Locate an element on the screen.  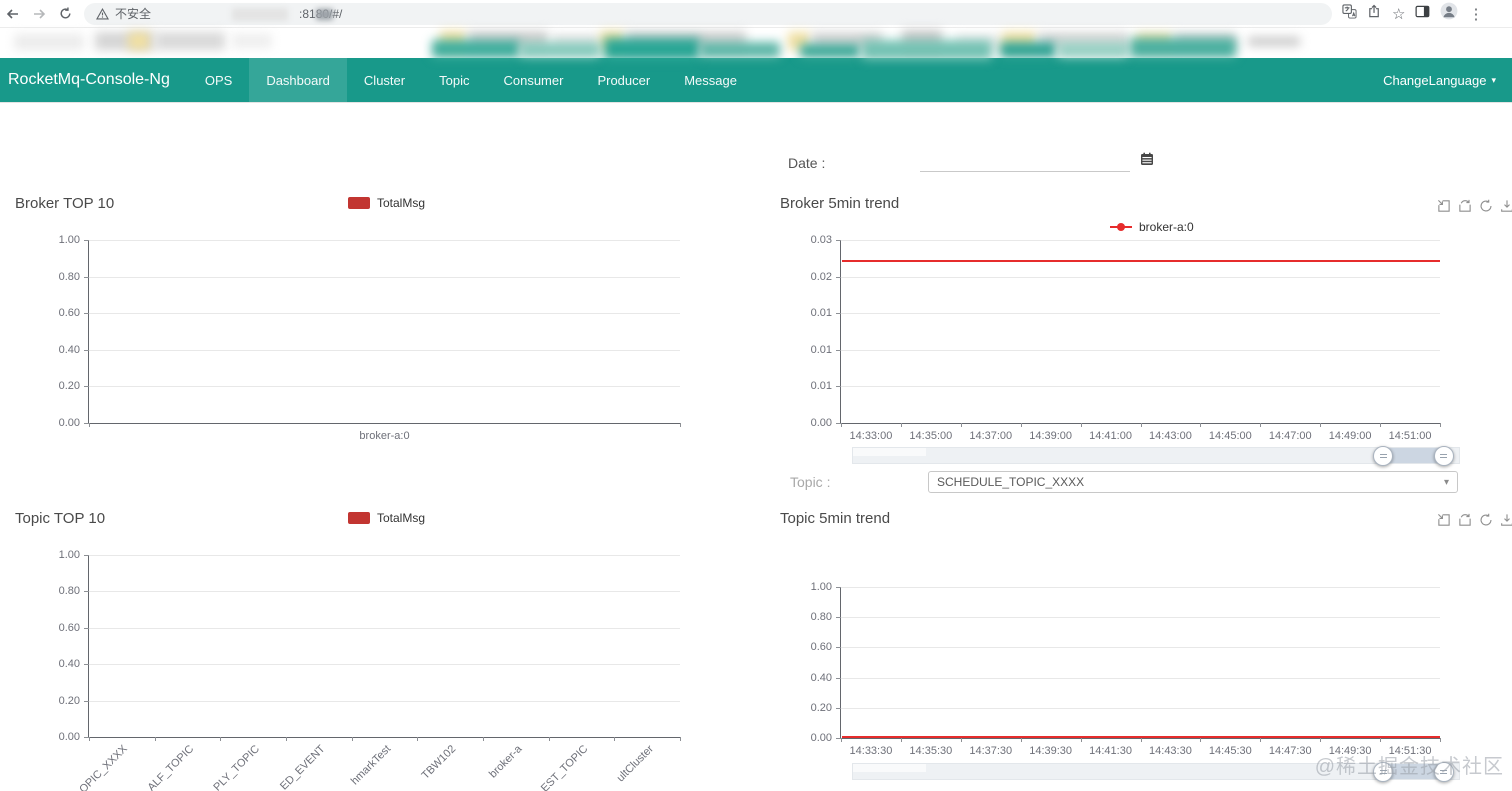
broker-top10-legend: TotalMsg is located at coordinates (386, 203).